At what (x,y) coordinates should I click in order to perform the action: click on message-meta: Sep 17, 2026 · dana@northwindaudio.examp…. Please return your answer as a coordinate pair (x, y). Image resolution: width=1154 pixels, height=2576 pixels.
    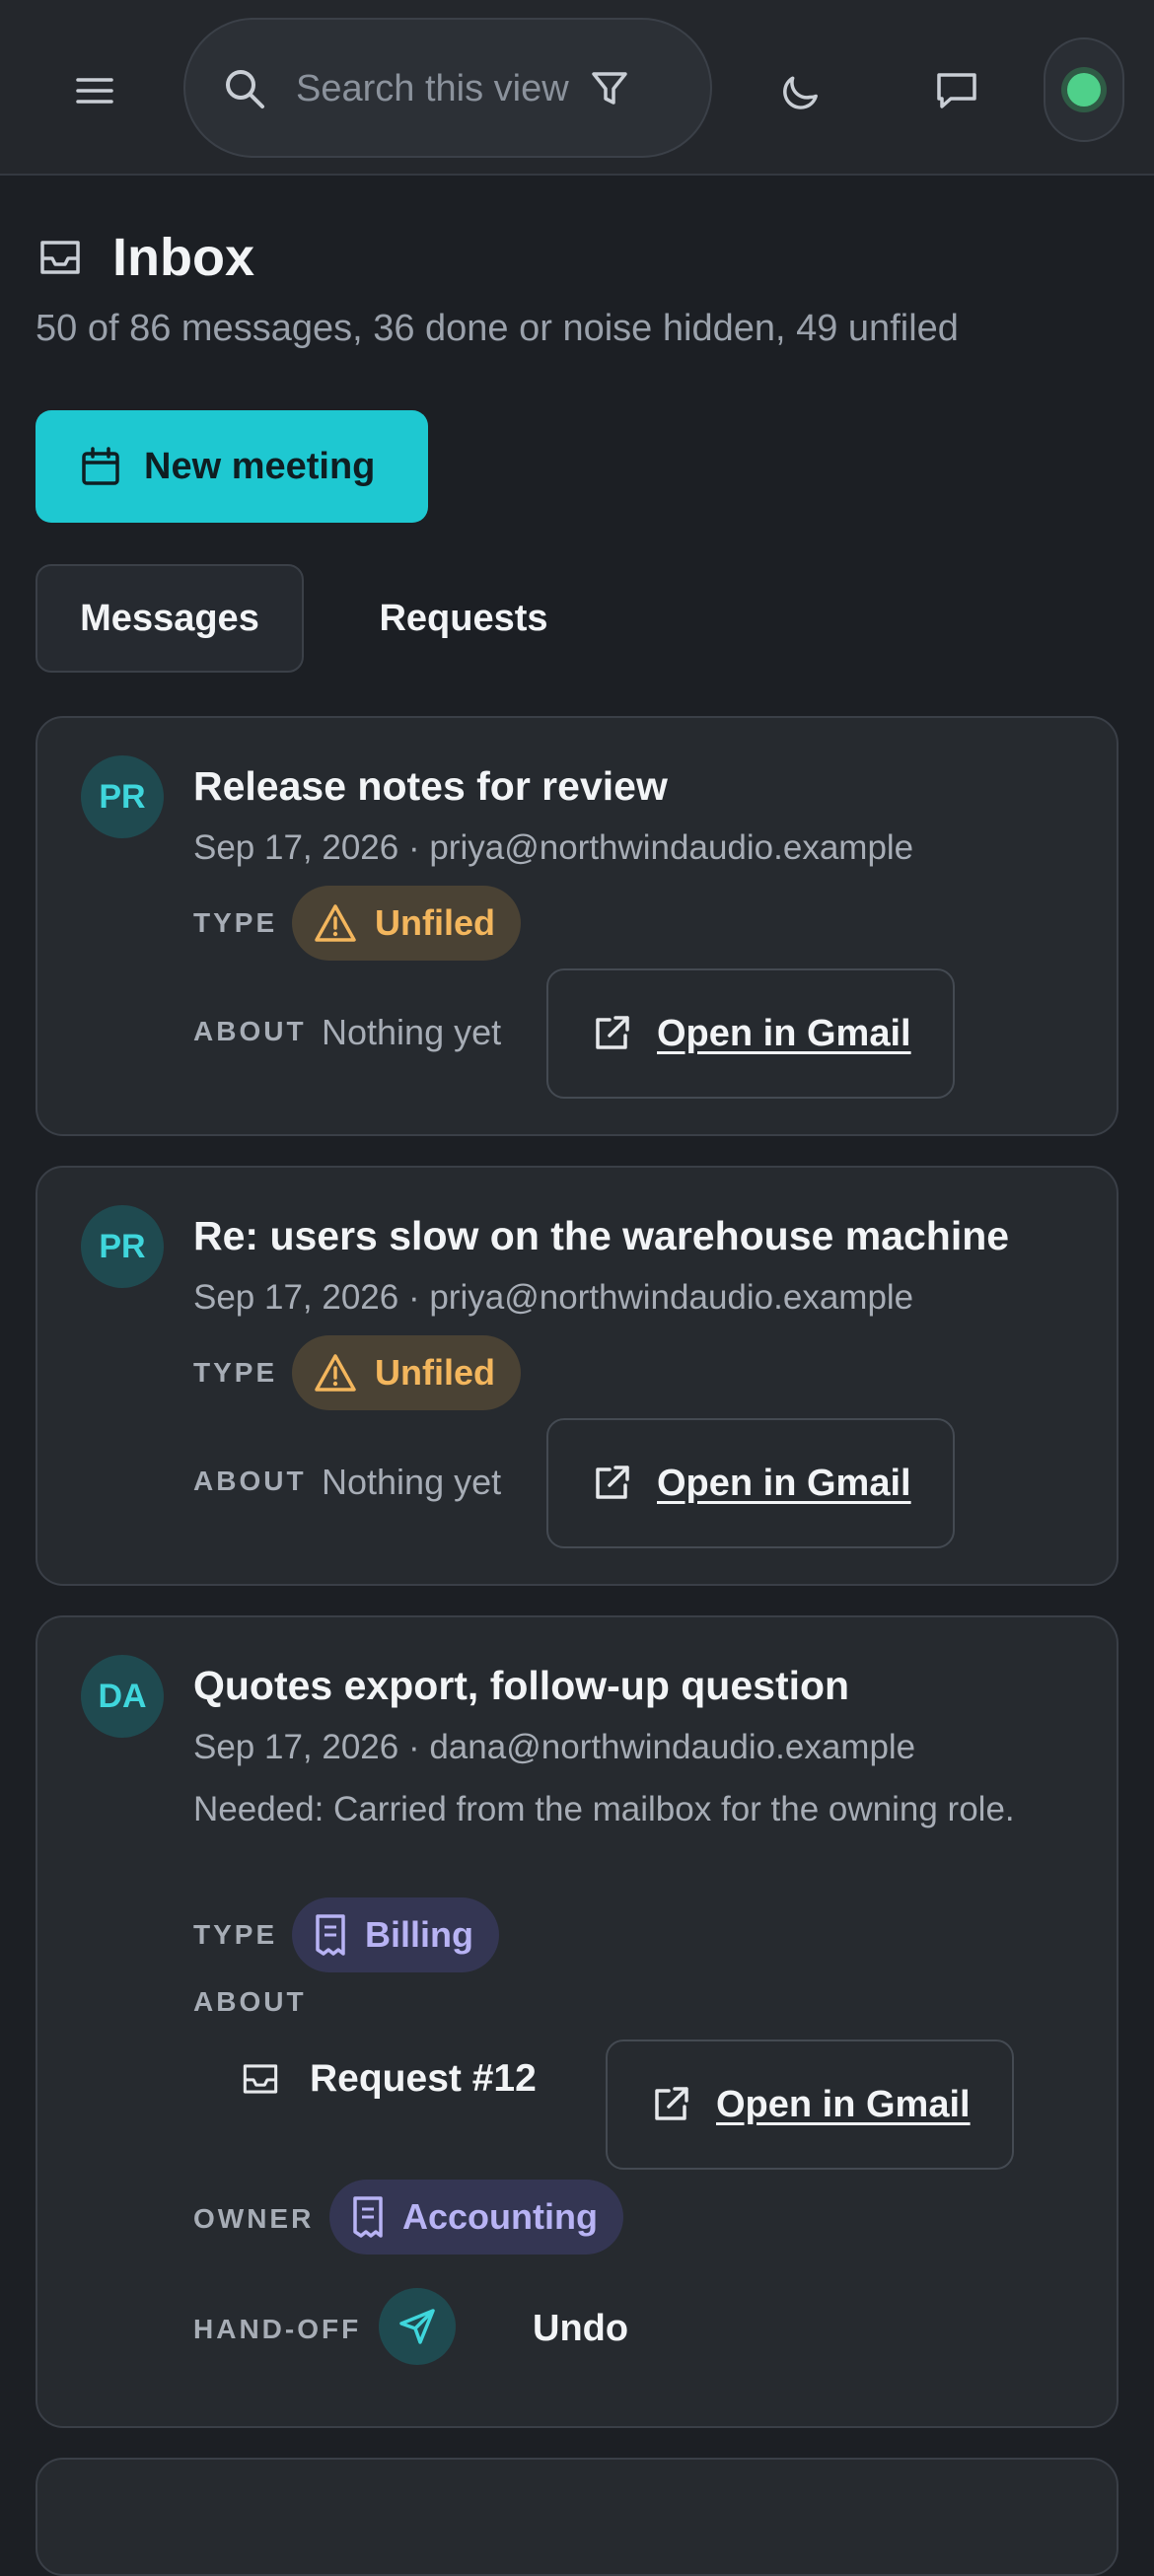
    Looking at the image, I should click on (555, 1747).